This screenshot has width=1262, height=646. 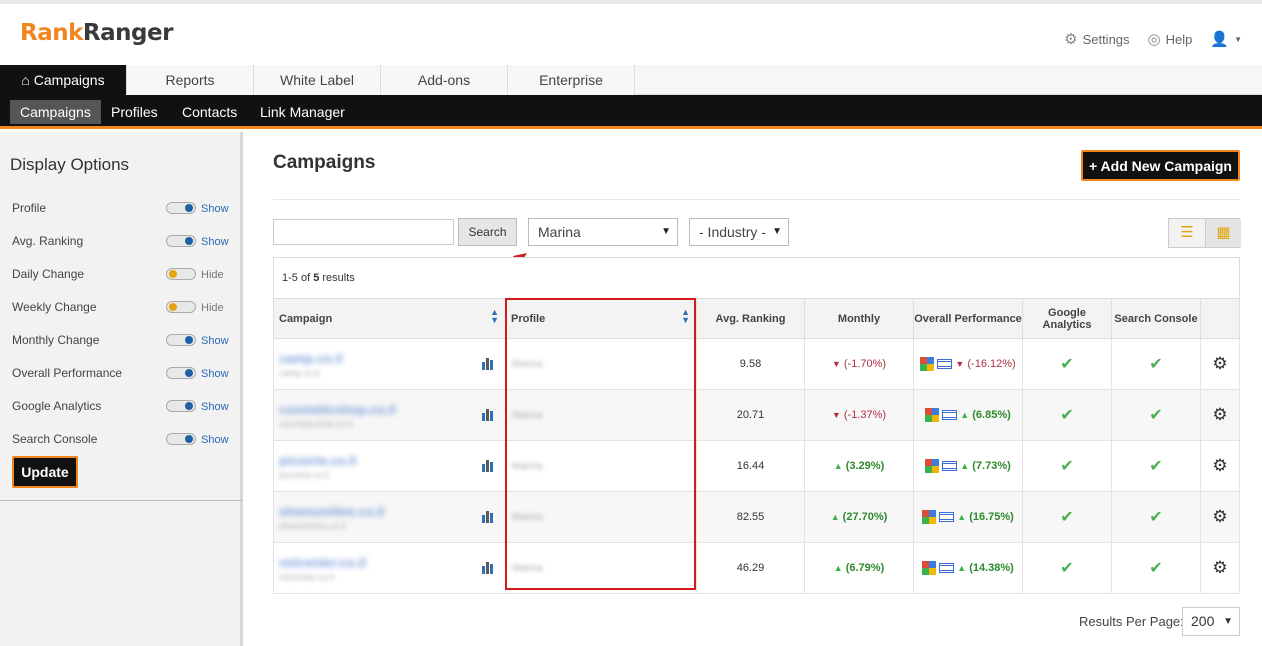 I want to click on profile-select-value: Marina, so click(x=559, y=232).